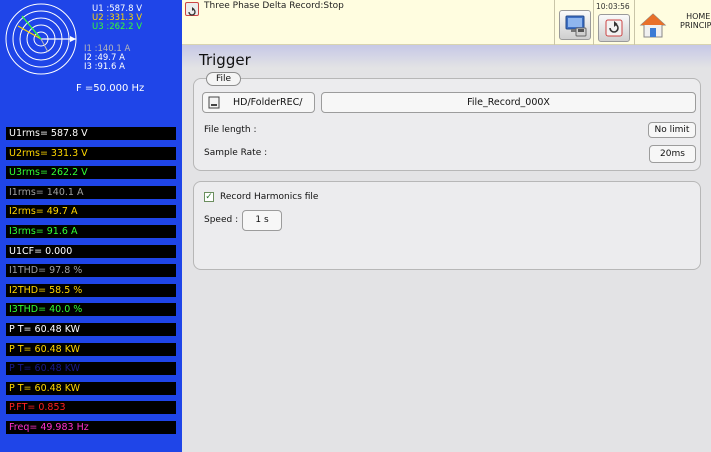 The image size is (711, 452). Describe the element at coordinates (91, 173) in the screenshot. I see `measurement-row: U3rms= 262.2 V` at that location.